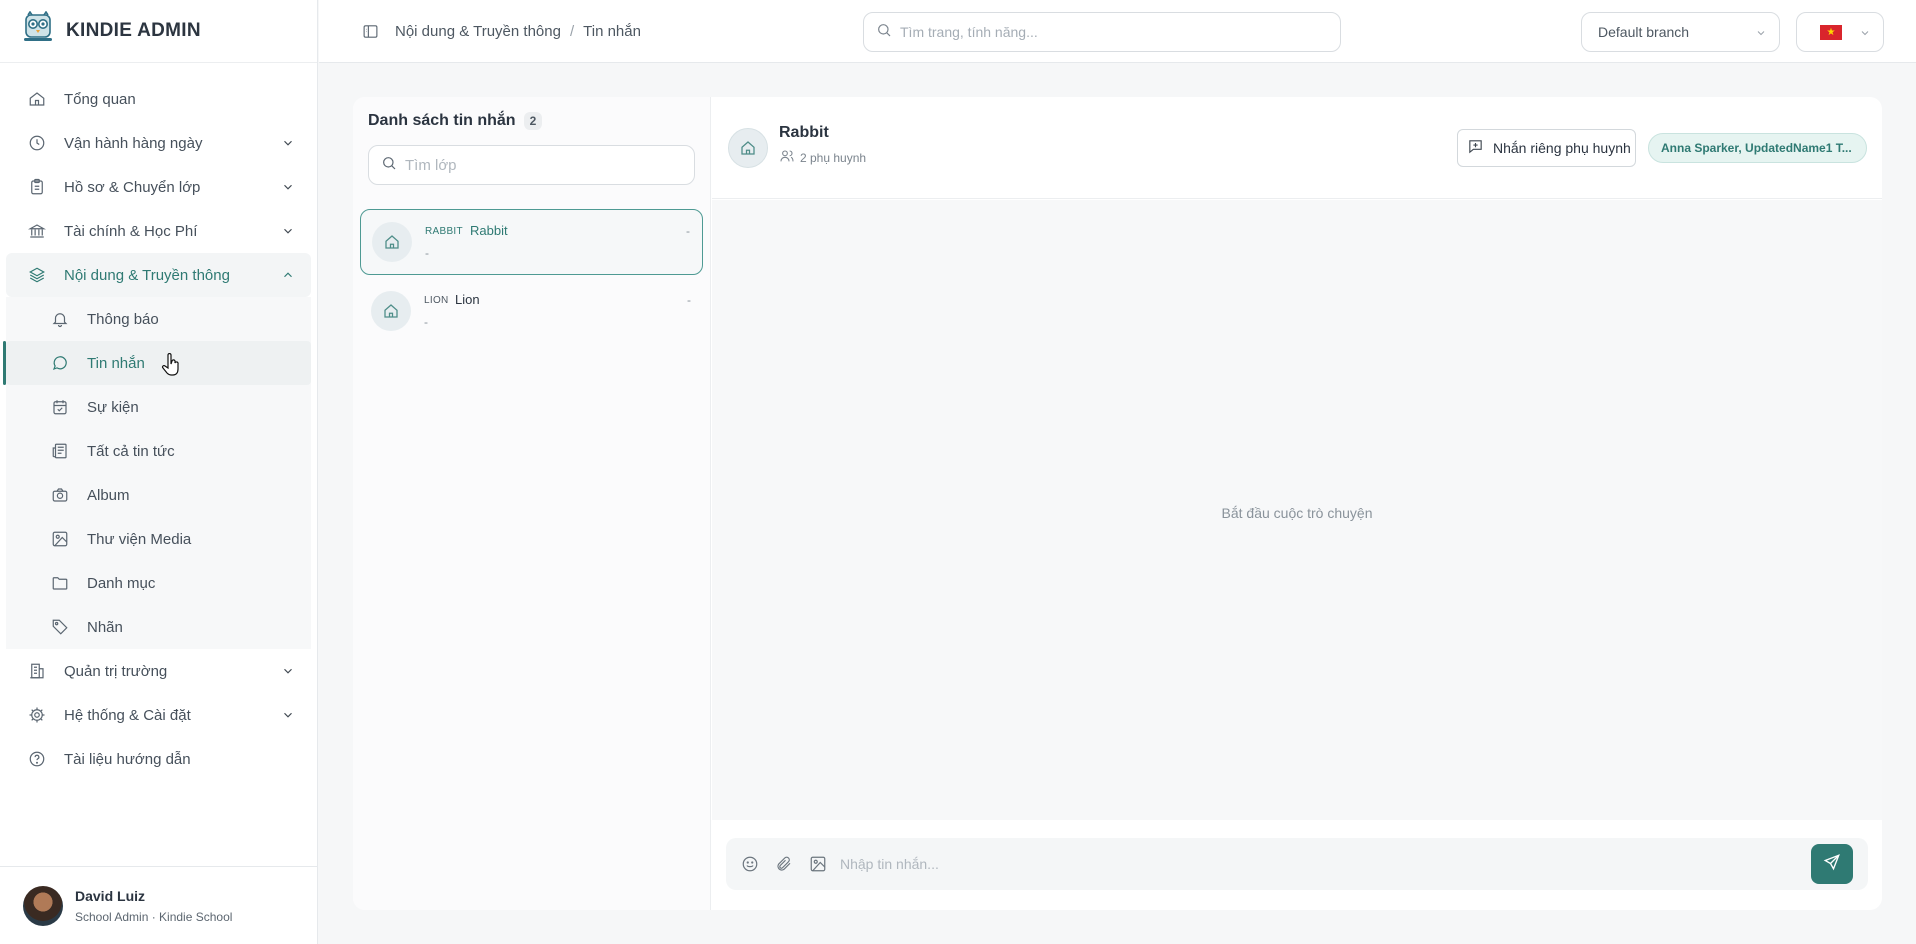 This screenshot has width=1916, height=944. What do you see at coordinates (131, 231) in the screenshot?
I see `sidebar-item-label: Tài chính & Học Phí` at bounding box center [131, 231].